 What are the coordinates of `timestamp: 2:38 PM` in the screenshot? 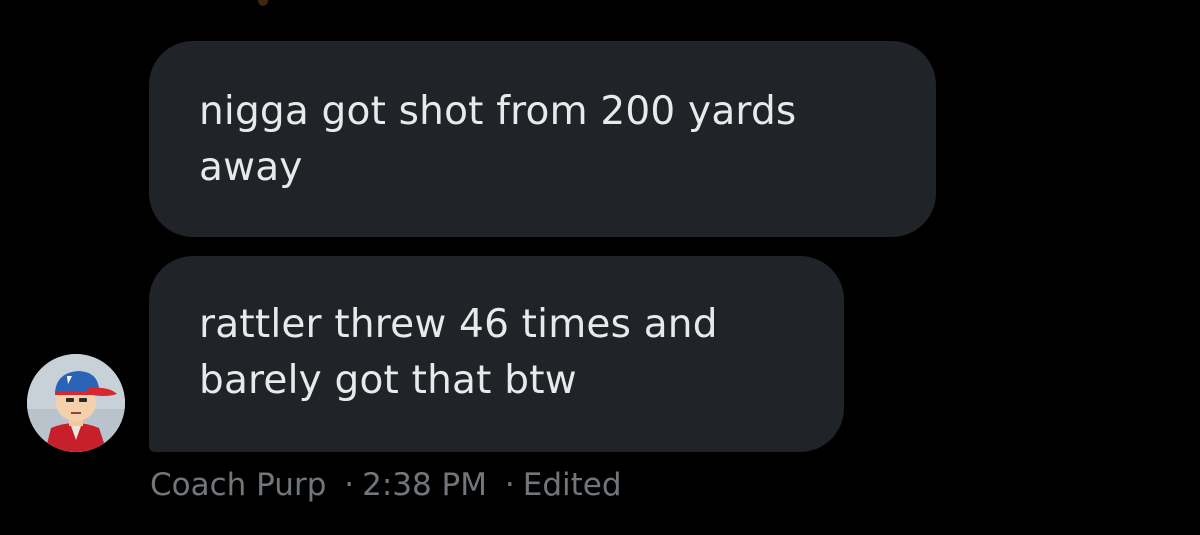 It's located at (425, 485).